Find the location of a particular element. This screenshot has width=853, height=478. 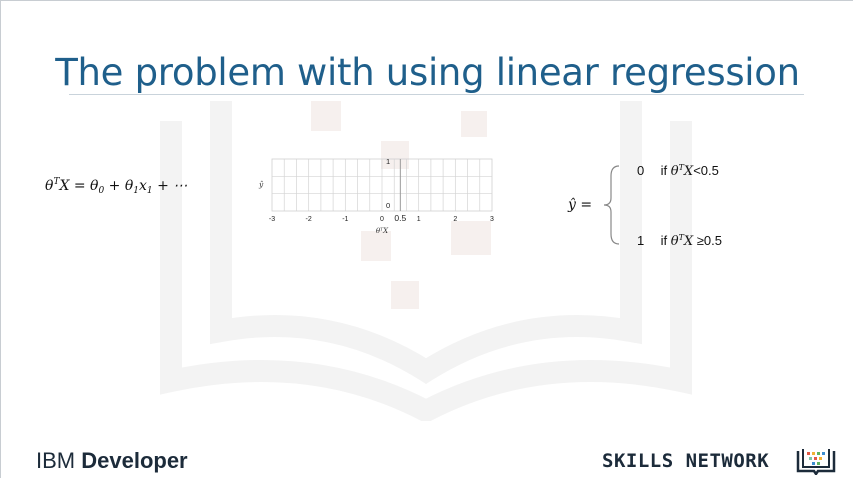

y-tick-label: 1 is located at coordinates (388, 161).